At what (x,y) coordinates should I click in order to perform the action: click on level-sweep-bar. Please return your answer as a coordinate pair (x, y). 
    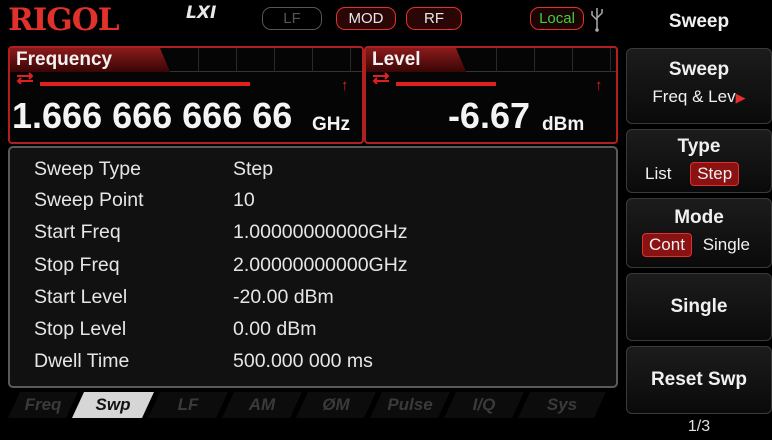
    Looking at the image, I should click on (446, 84).